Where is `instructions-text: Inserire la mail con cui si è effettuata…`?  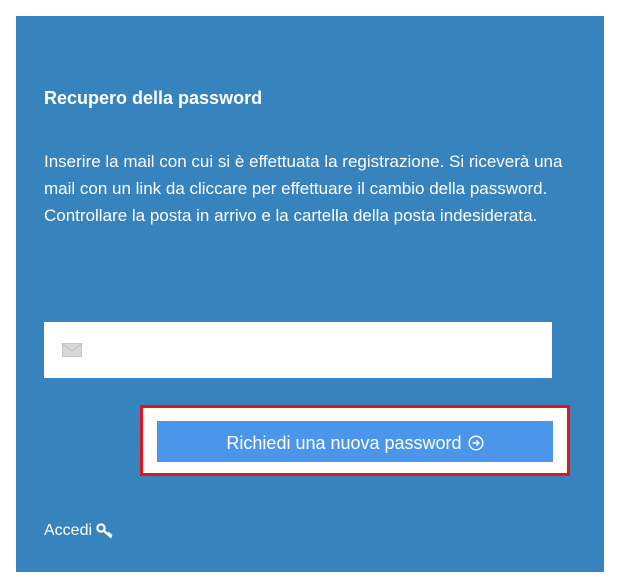 instructions-text: Inserire la mail con cui si è effettuata… is located at coordinates (303, 188).